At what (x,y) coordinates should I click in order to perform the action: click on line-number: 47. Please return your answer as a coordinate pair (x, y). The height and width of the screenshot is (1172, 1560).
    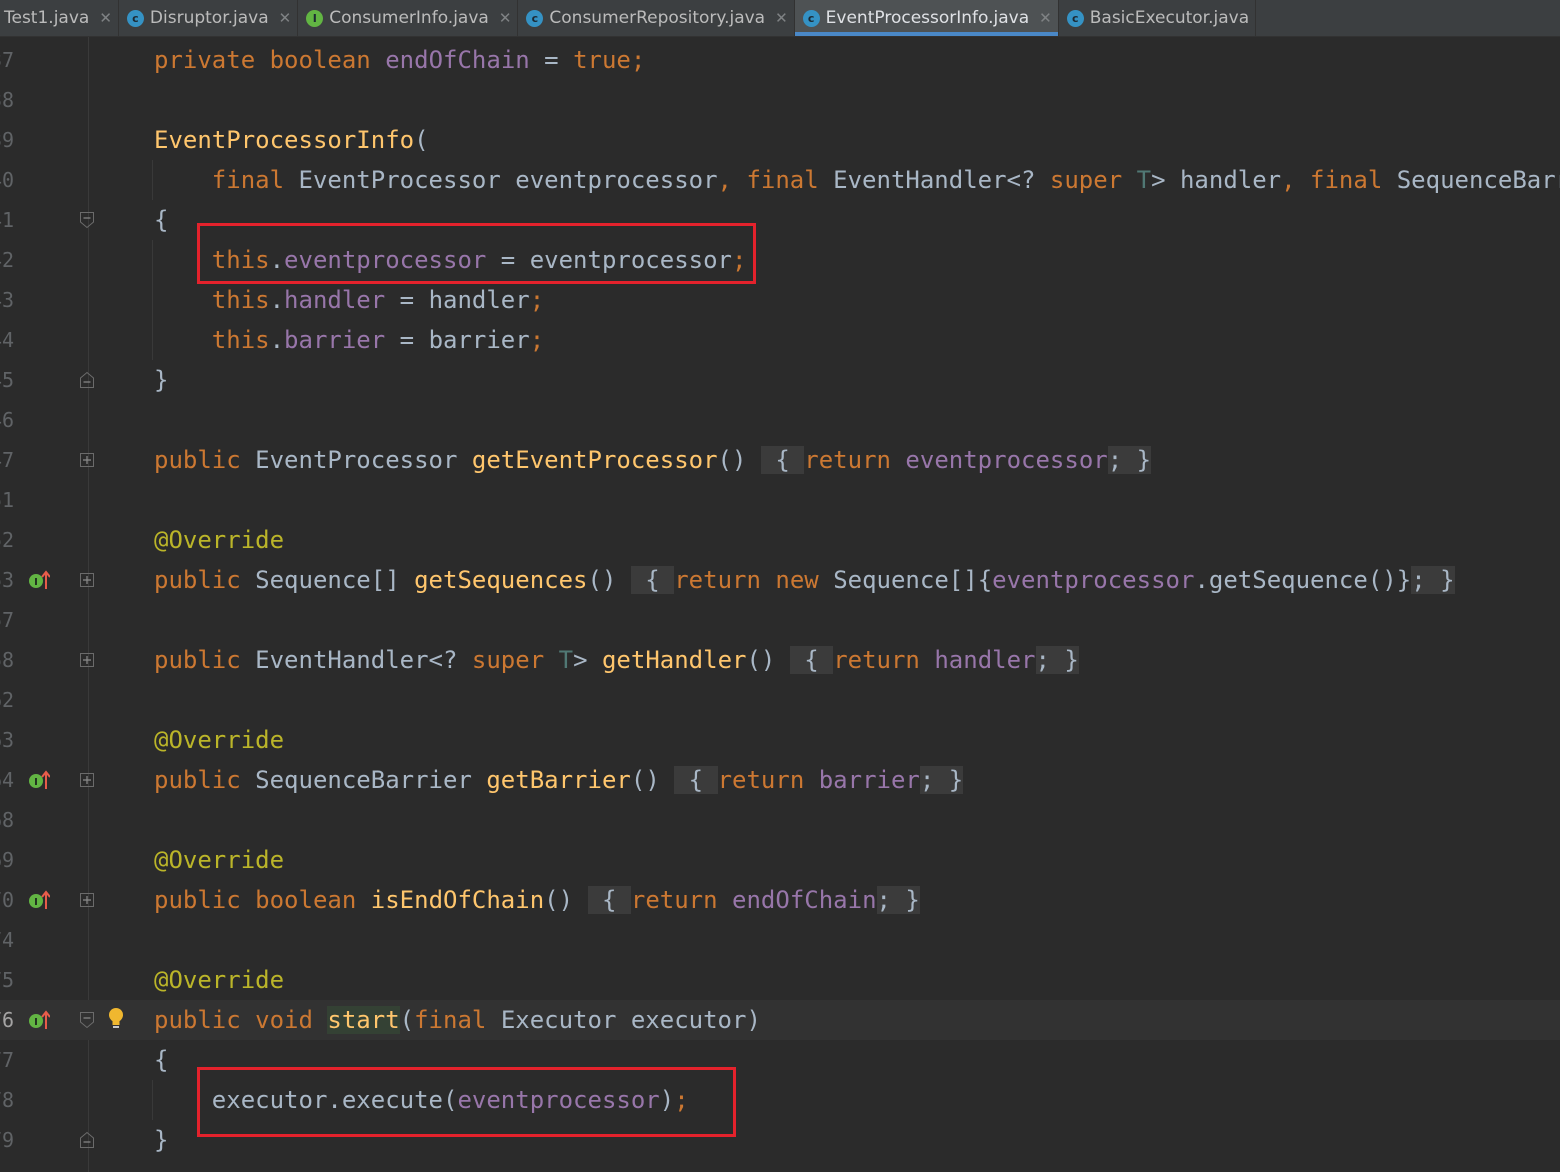
    Looking at the image, I should click on (7, 460).